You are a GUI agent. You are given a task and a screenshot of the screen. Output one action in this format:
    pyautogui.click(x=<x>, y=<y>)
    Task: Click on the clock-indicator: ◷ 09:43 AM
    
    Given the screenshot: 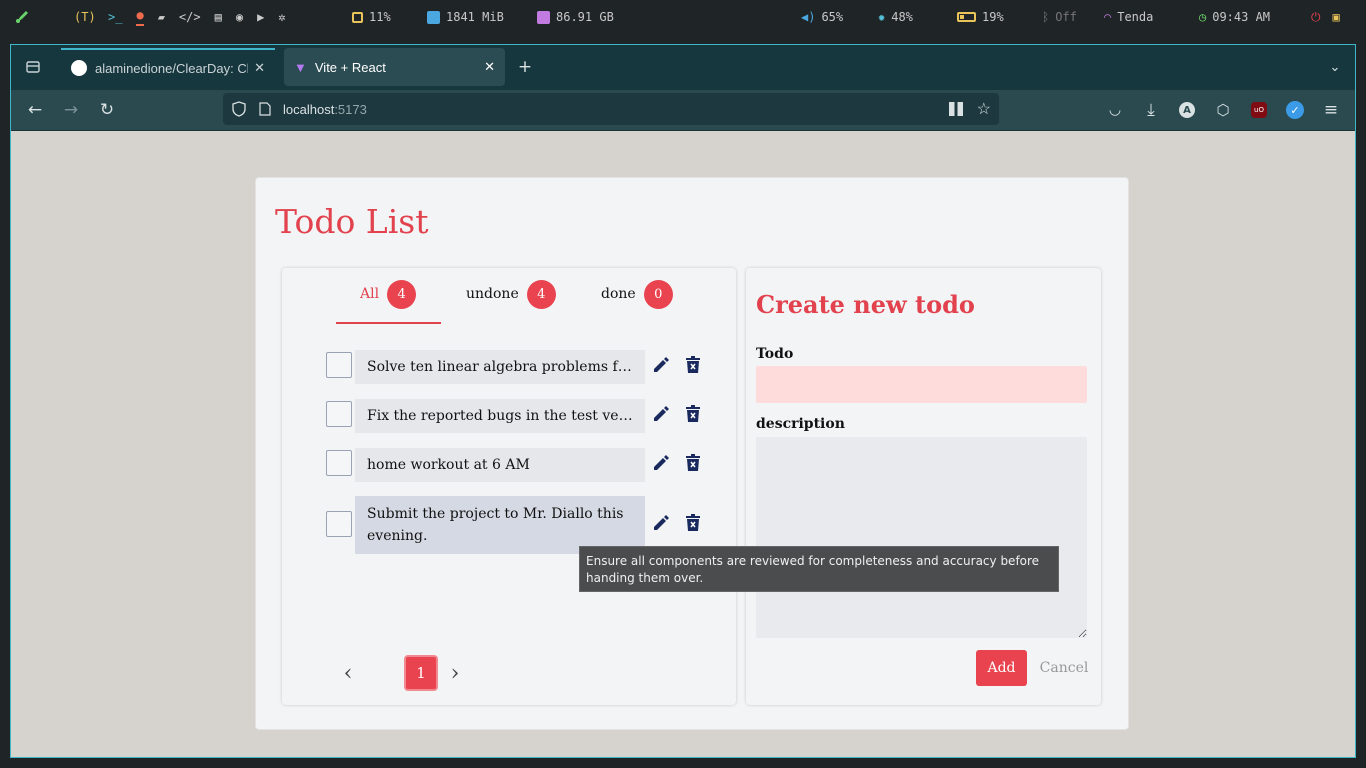 What is the action you would take?
    pyautogui.click(x=1234, y=17)
    